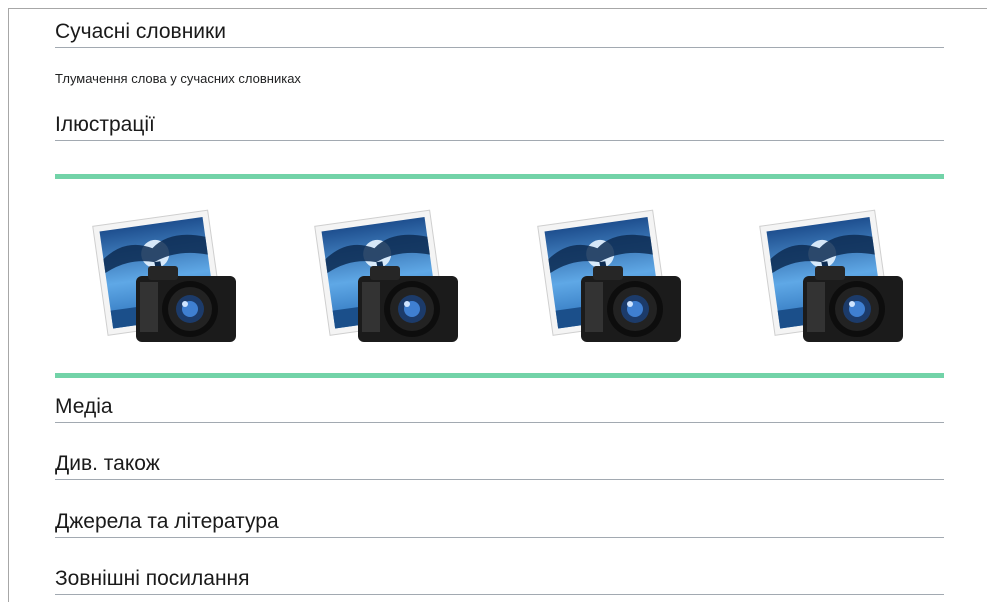 The width and height of the screenshot is (987, 602). I want to click on heading-modern-dictionaries: Сучасні словники, so click(499, 33).